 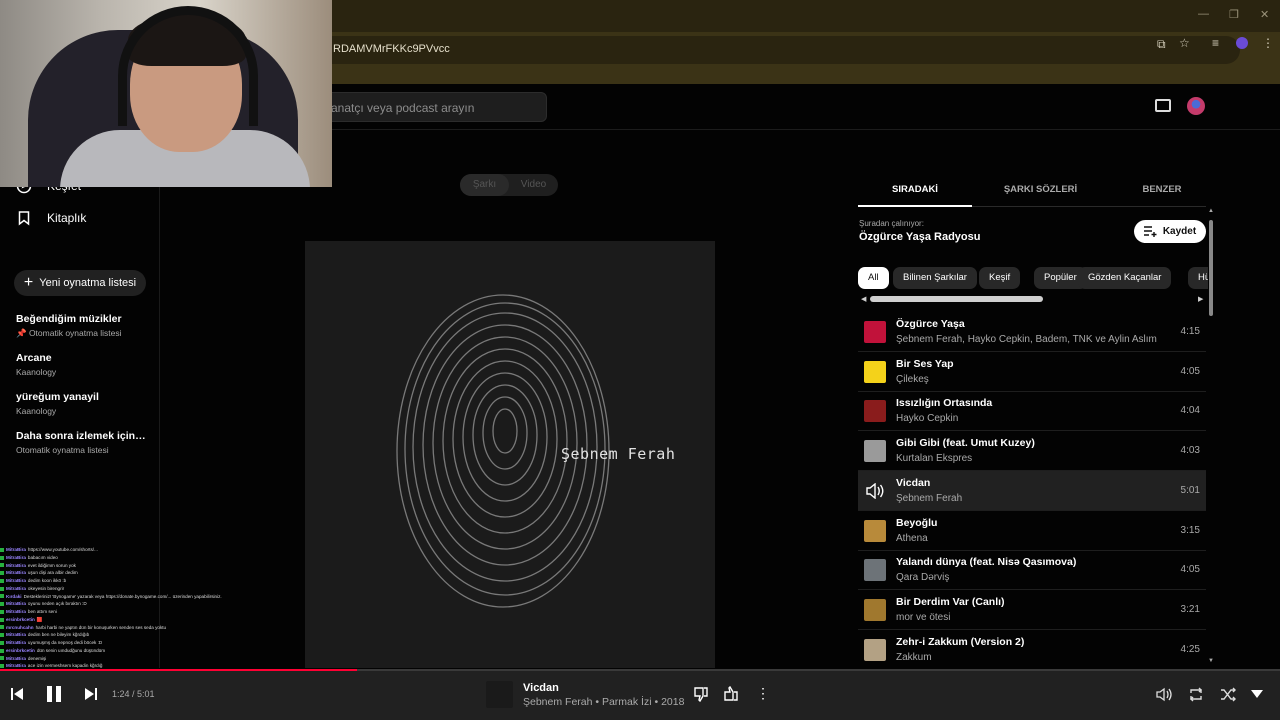 What do you see at coordinates (39, 619) in the screenshot?
I see `chat-text: 🟥` at bounding box center [39, 619].